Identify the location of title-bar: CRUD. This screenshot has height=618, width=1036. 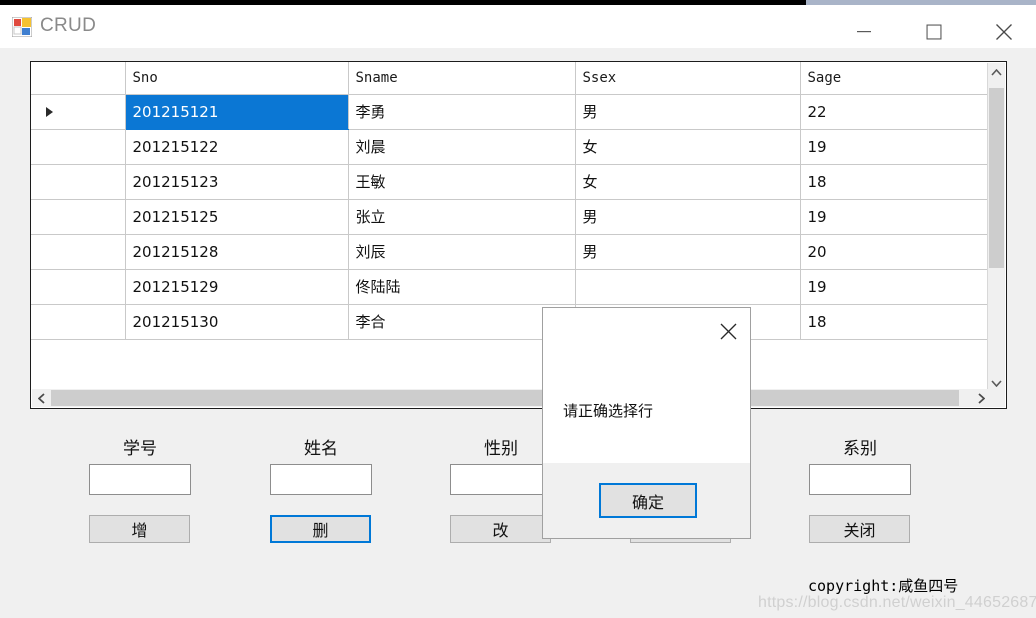
(518, 26).